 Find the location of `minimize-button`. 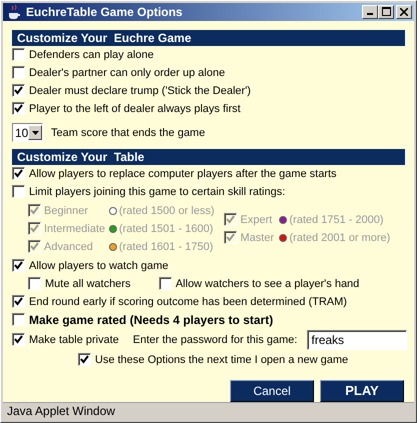

minimize-button is located at coordinates (370, 11).